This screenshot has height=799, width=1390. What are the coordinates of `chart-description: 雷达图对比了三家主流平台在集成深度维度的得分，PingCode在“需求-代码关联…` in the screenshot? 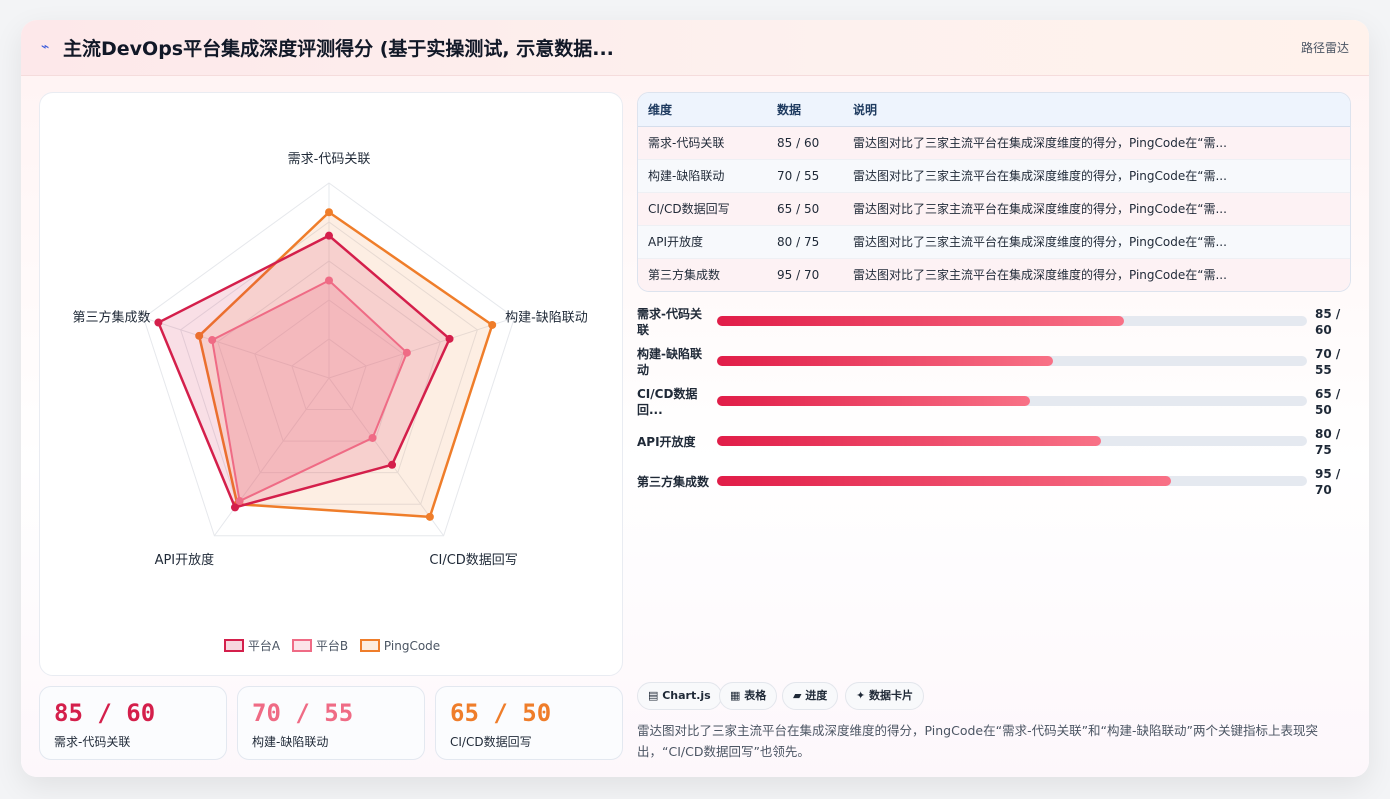 It's located at (978, 741).